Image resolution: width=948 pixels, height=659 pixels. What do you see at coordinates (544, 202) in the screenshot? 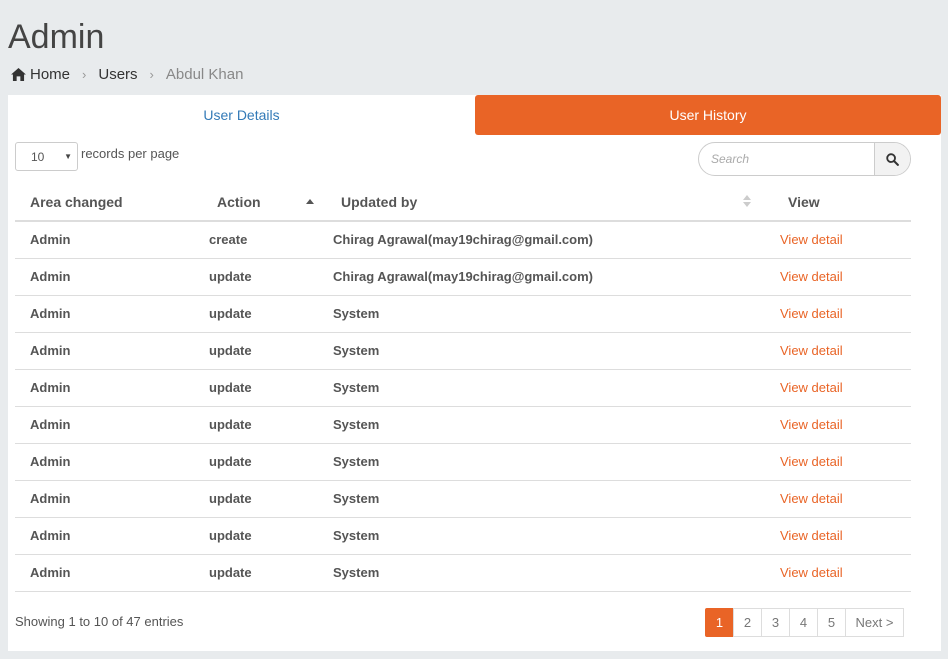
I see `column-header-updated-by: Updated by` at bounding box center [544, 202].